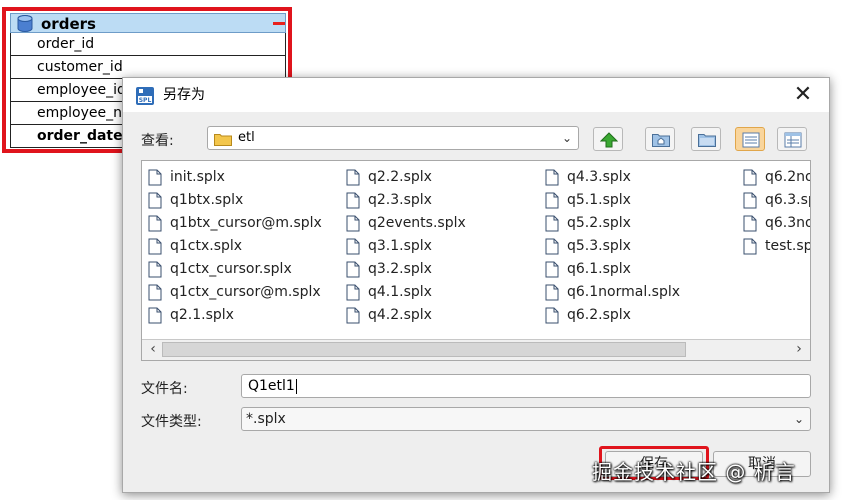 The image size is (843, 500). I want to click on horizontal-scrollbar: ‹ ›, so click(476, 349).